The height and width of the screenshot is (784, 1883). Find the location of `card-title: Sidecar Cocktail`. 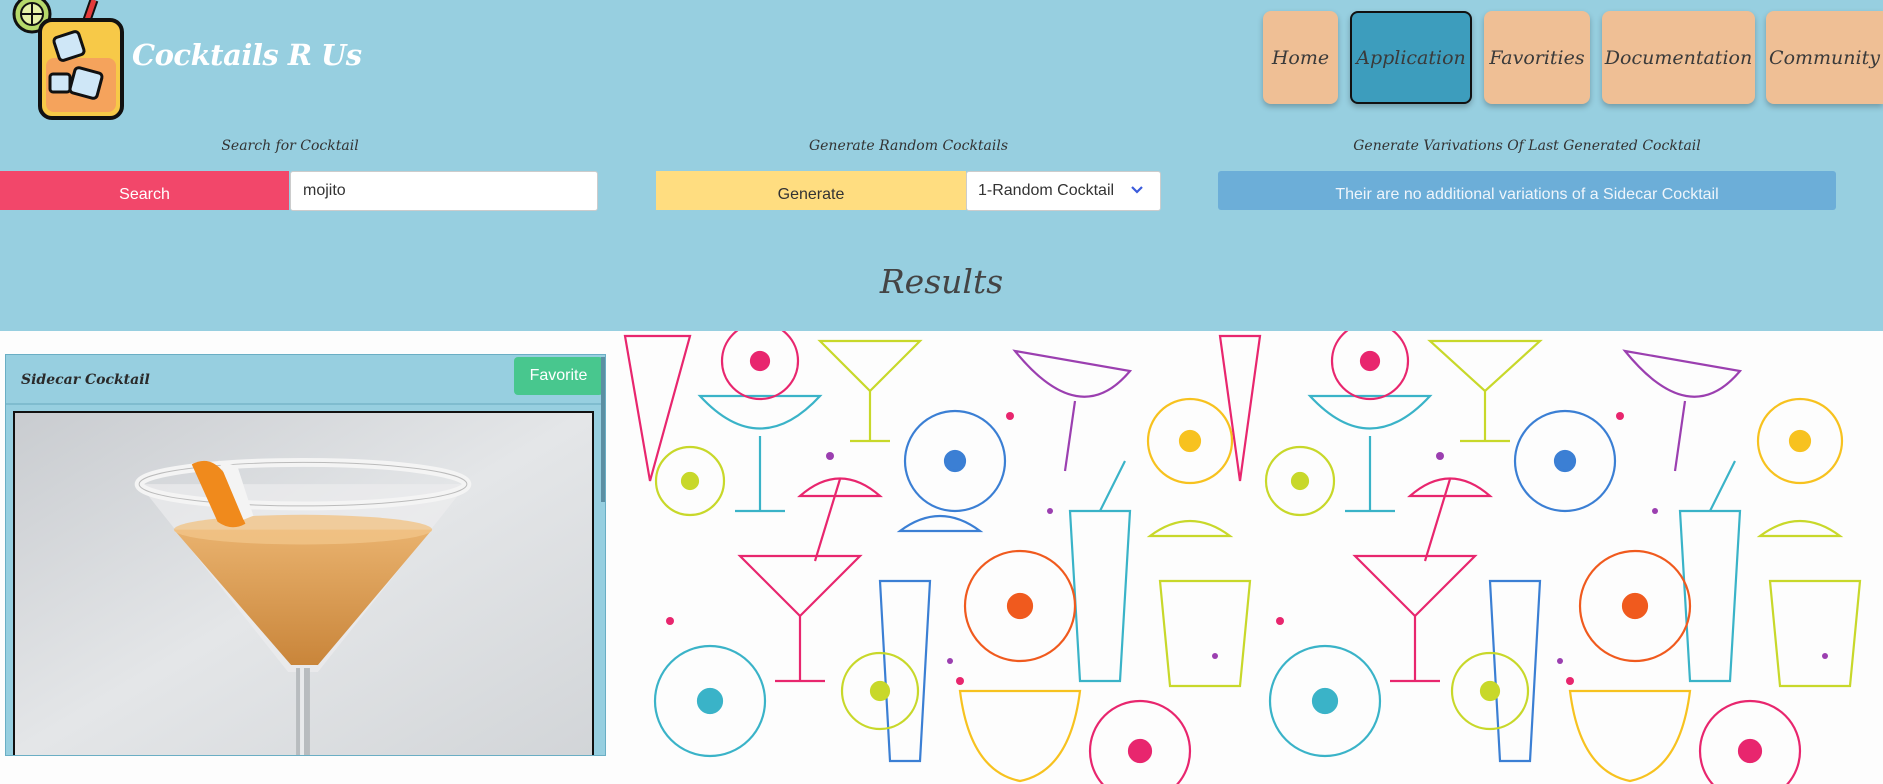

card-title: Sidecar Cocktail is located at coordinates (85, 380).